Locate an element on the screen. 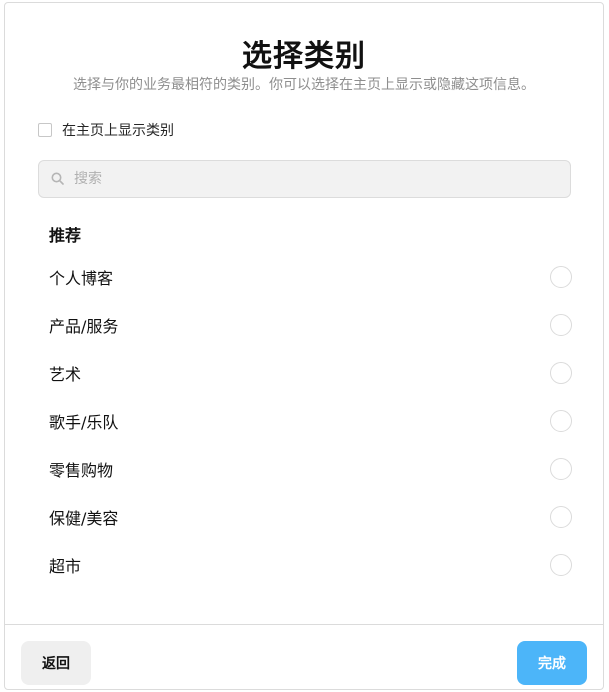  show-category-checkbox is located at coordinates (45, 130).